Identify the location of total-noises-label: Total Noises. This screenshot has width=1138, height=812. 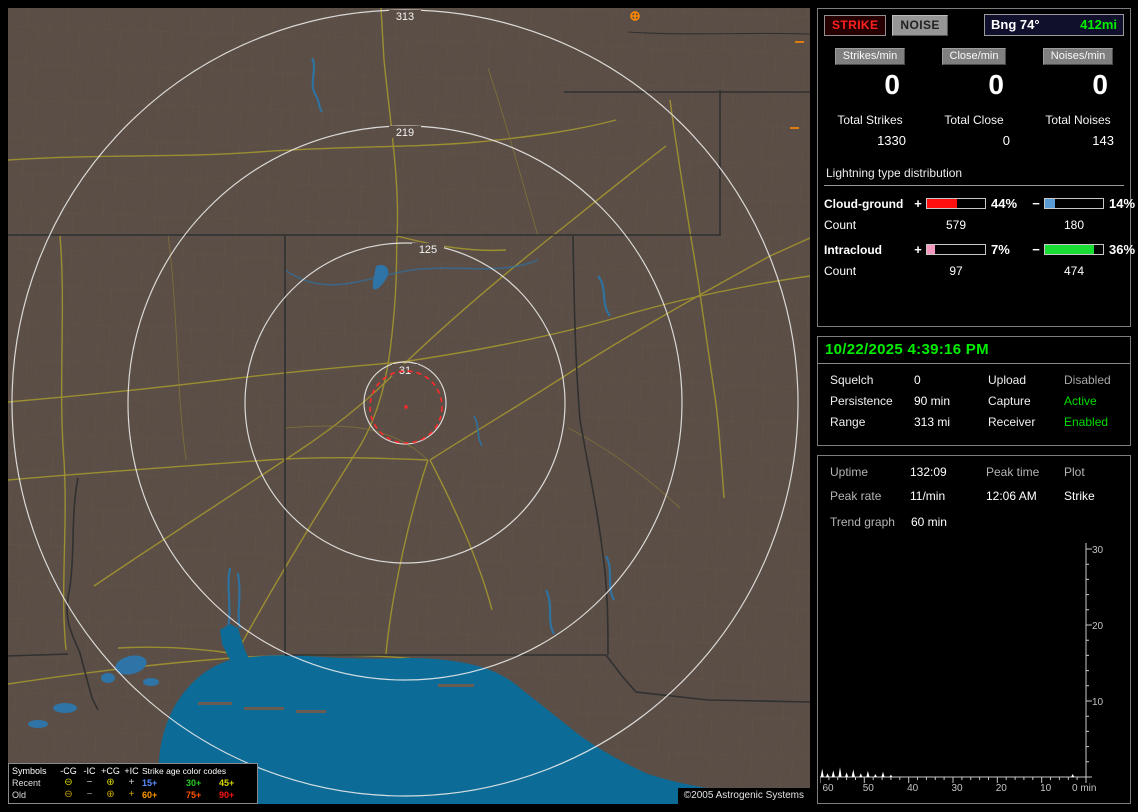
(1078, 120).